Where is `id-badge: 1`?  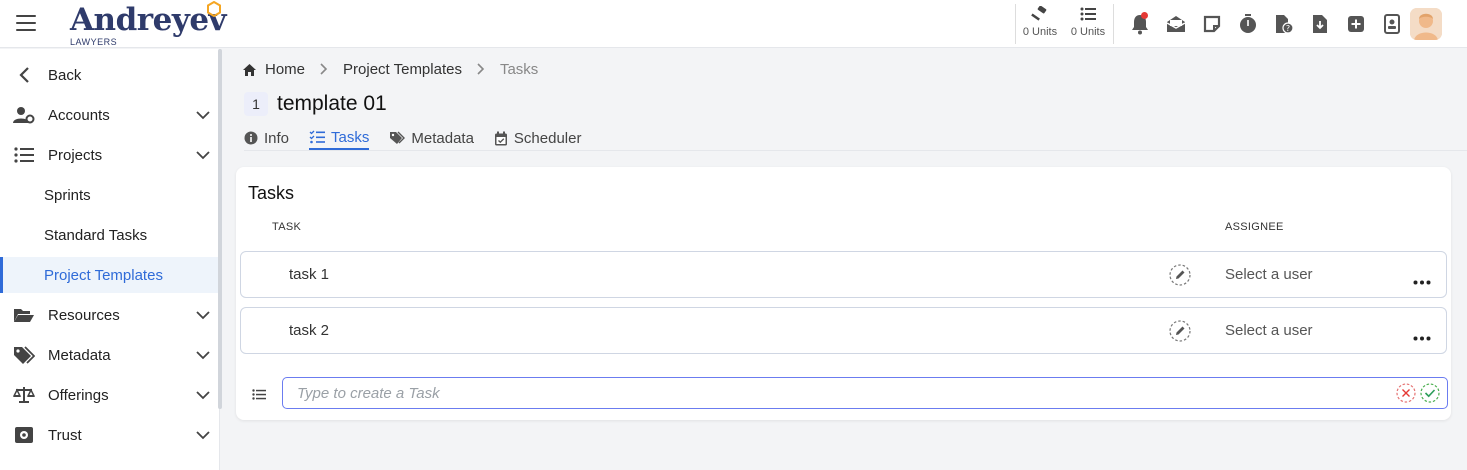 id-badge: 1 is located at coordinates (256, 104).